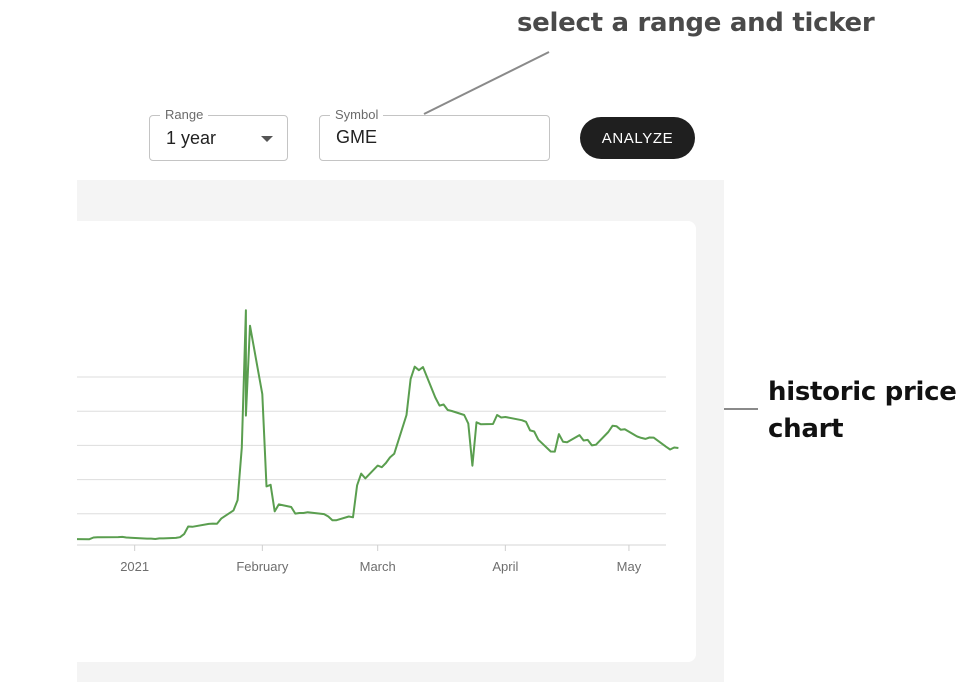 This screenshot has width=972, height=682. What do you see at coordinates (505, 566) in the screenshot?
I see `x-tick-label: April` at bounding box center [505, 566].